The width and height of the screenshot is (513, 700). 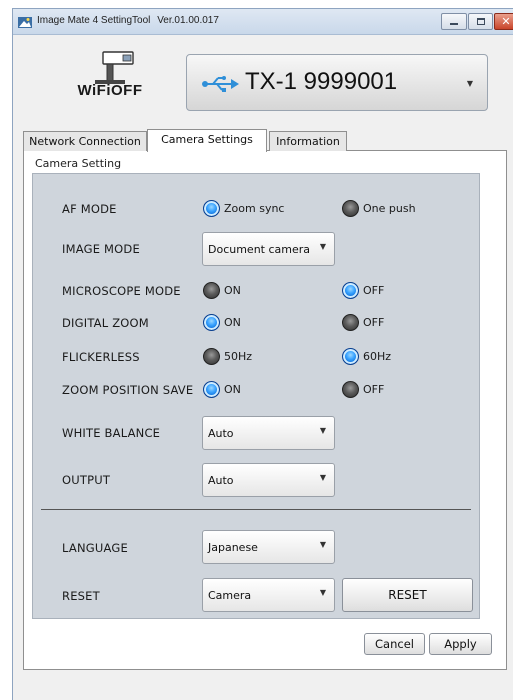 I want to click on title-bar: Image Mate 4 SettingTool Ver.01.00.017 ✕, so click(x=263, y=22).